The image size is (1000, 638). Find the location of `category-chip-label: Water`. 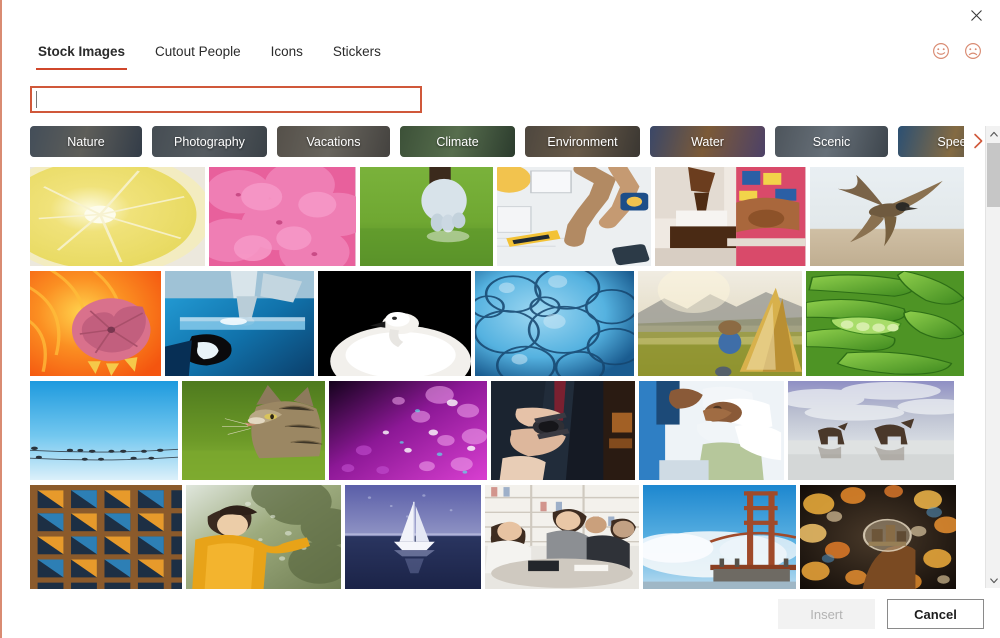

category-chip-label: Water is located at coordinates (707, 141).